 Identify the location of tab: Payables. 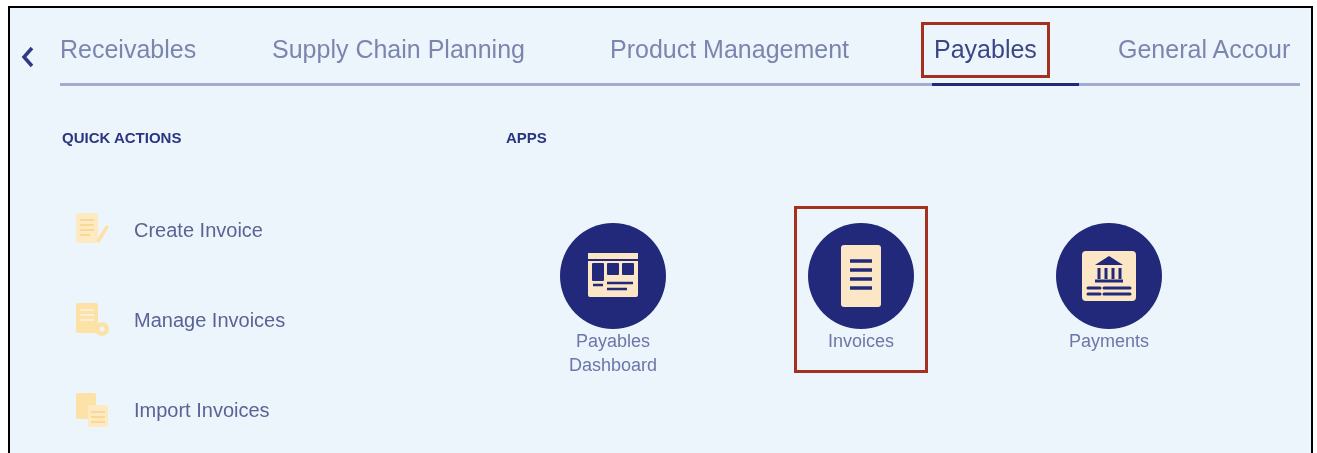
(985, 50).